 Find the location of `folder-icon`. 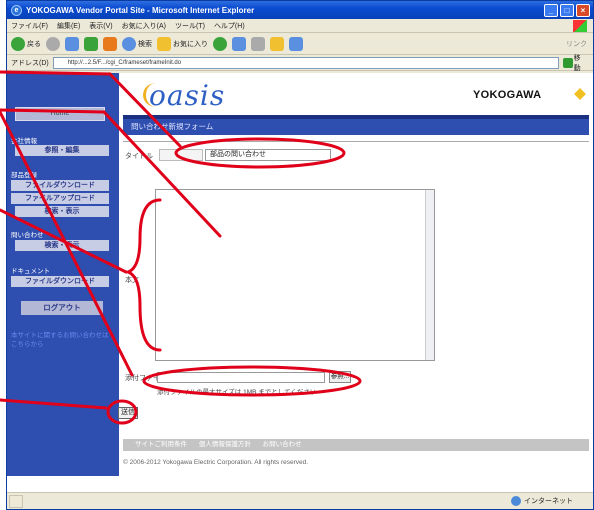

folder-icon is located at coordinates (277, 43).